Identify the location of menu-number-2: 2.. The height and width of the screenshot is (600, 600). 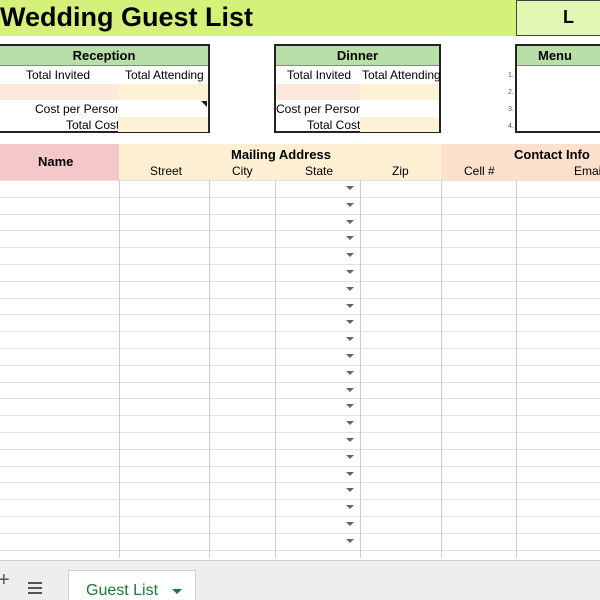
(511, 92).